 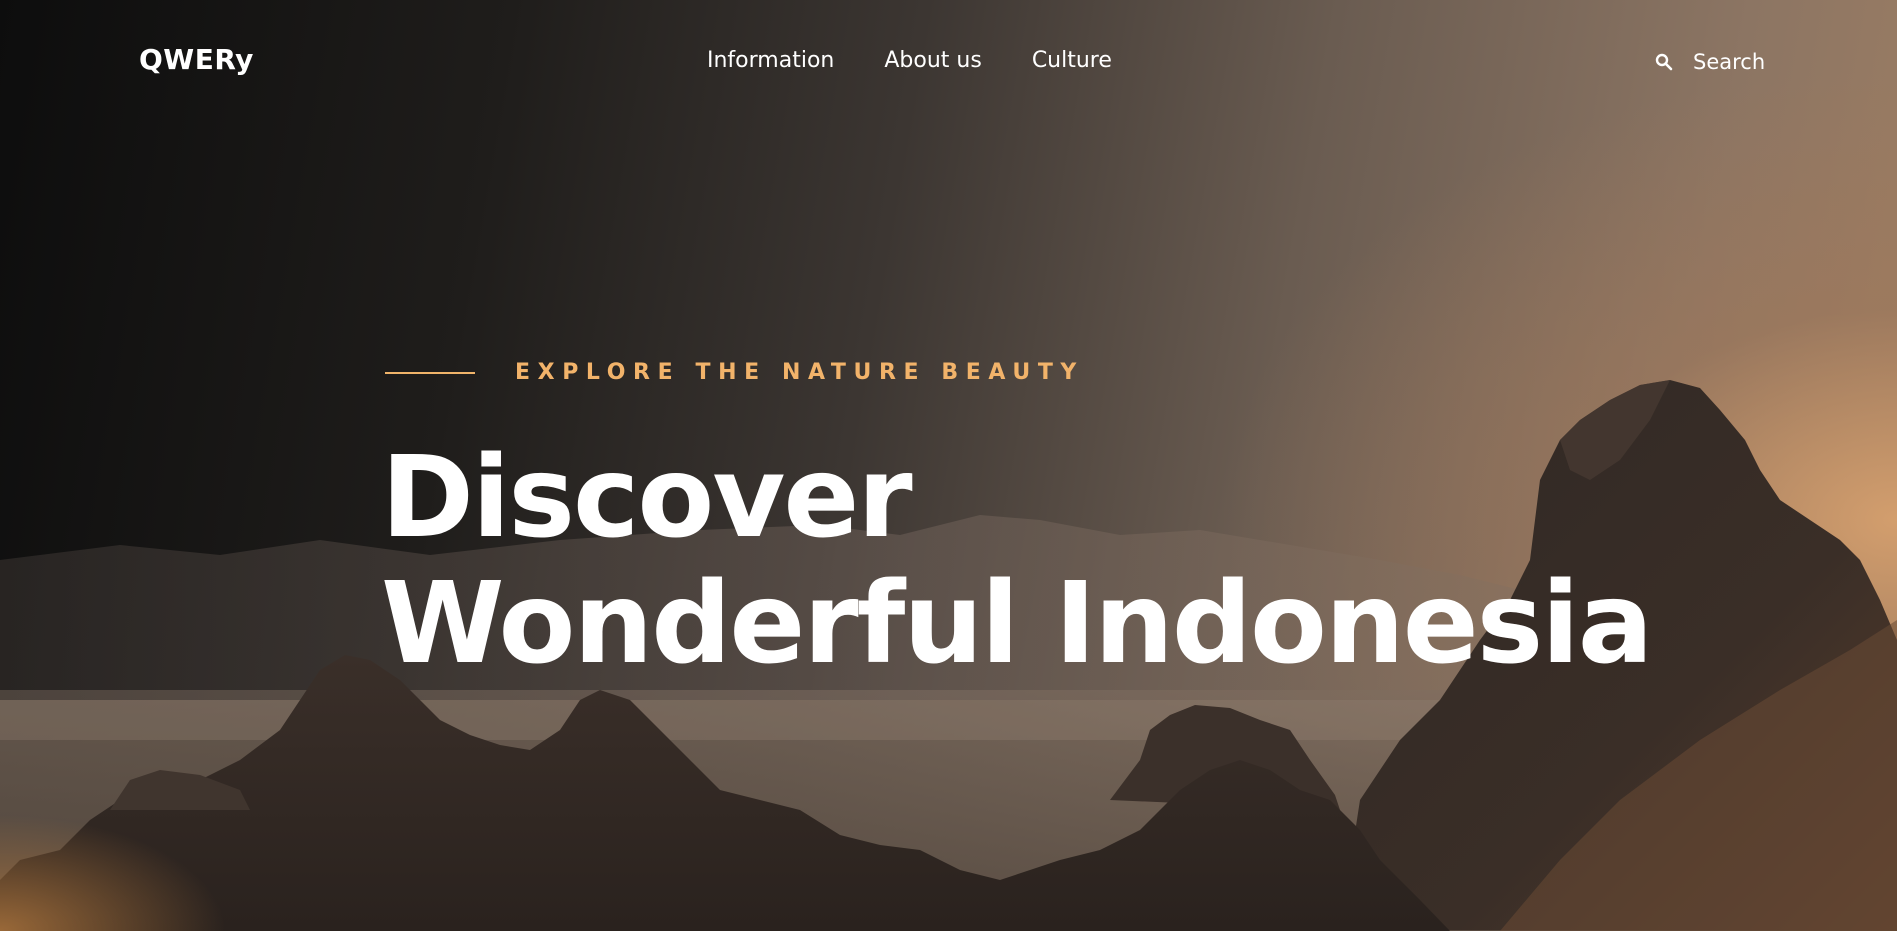 I want to click on hero-eyebrow: EXPLORE THE NATURE BEAUTY, so click(x=734, y=372).